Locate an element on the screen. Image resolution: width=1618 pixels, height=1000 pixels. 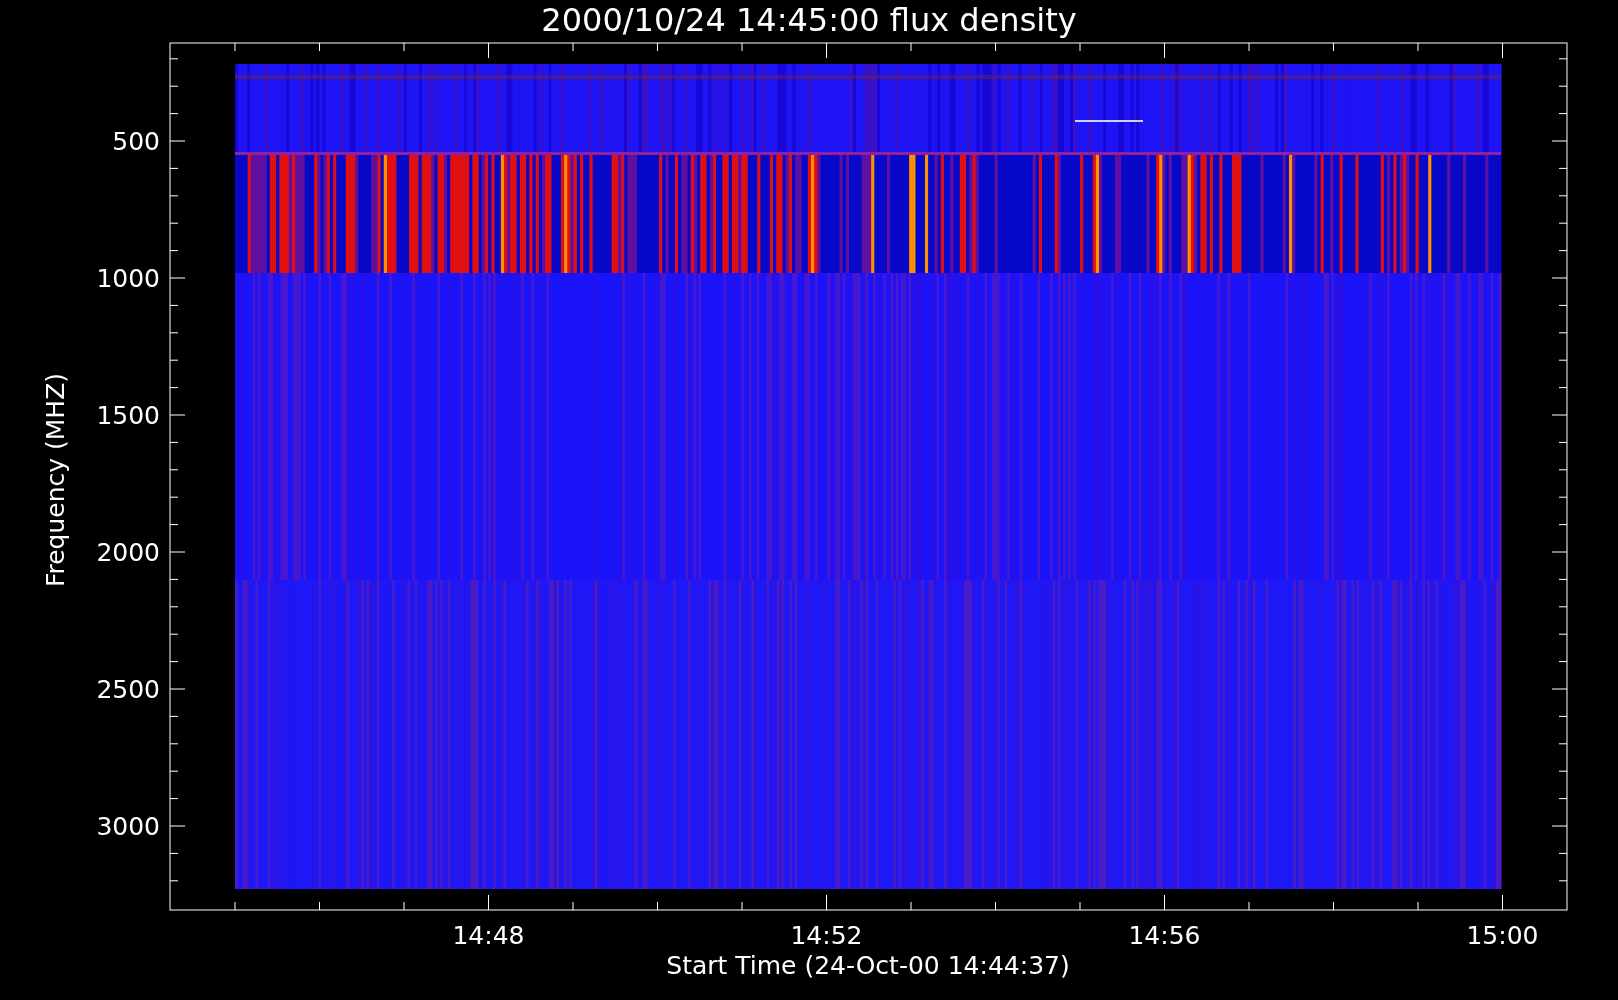
x-tick-label: 14:52 is located at coordinates (826, 935).